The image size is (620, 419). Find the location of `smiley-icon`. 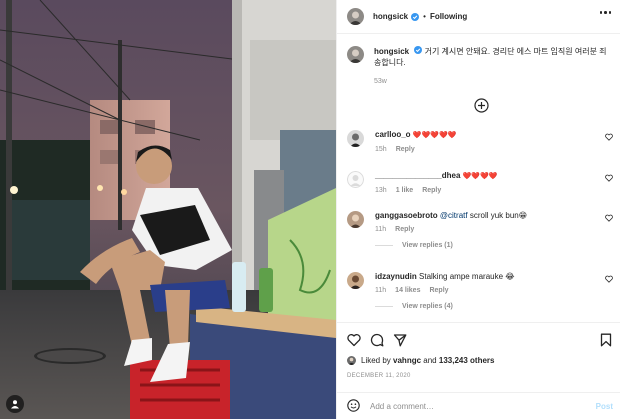

smiley-icon is located at coordinates (353, 406).